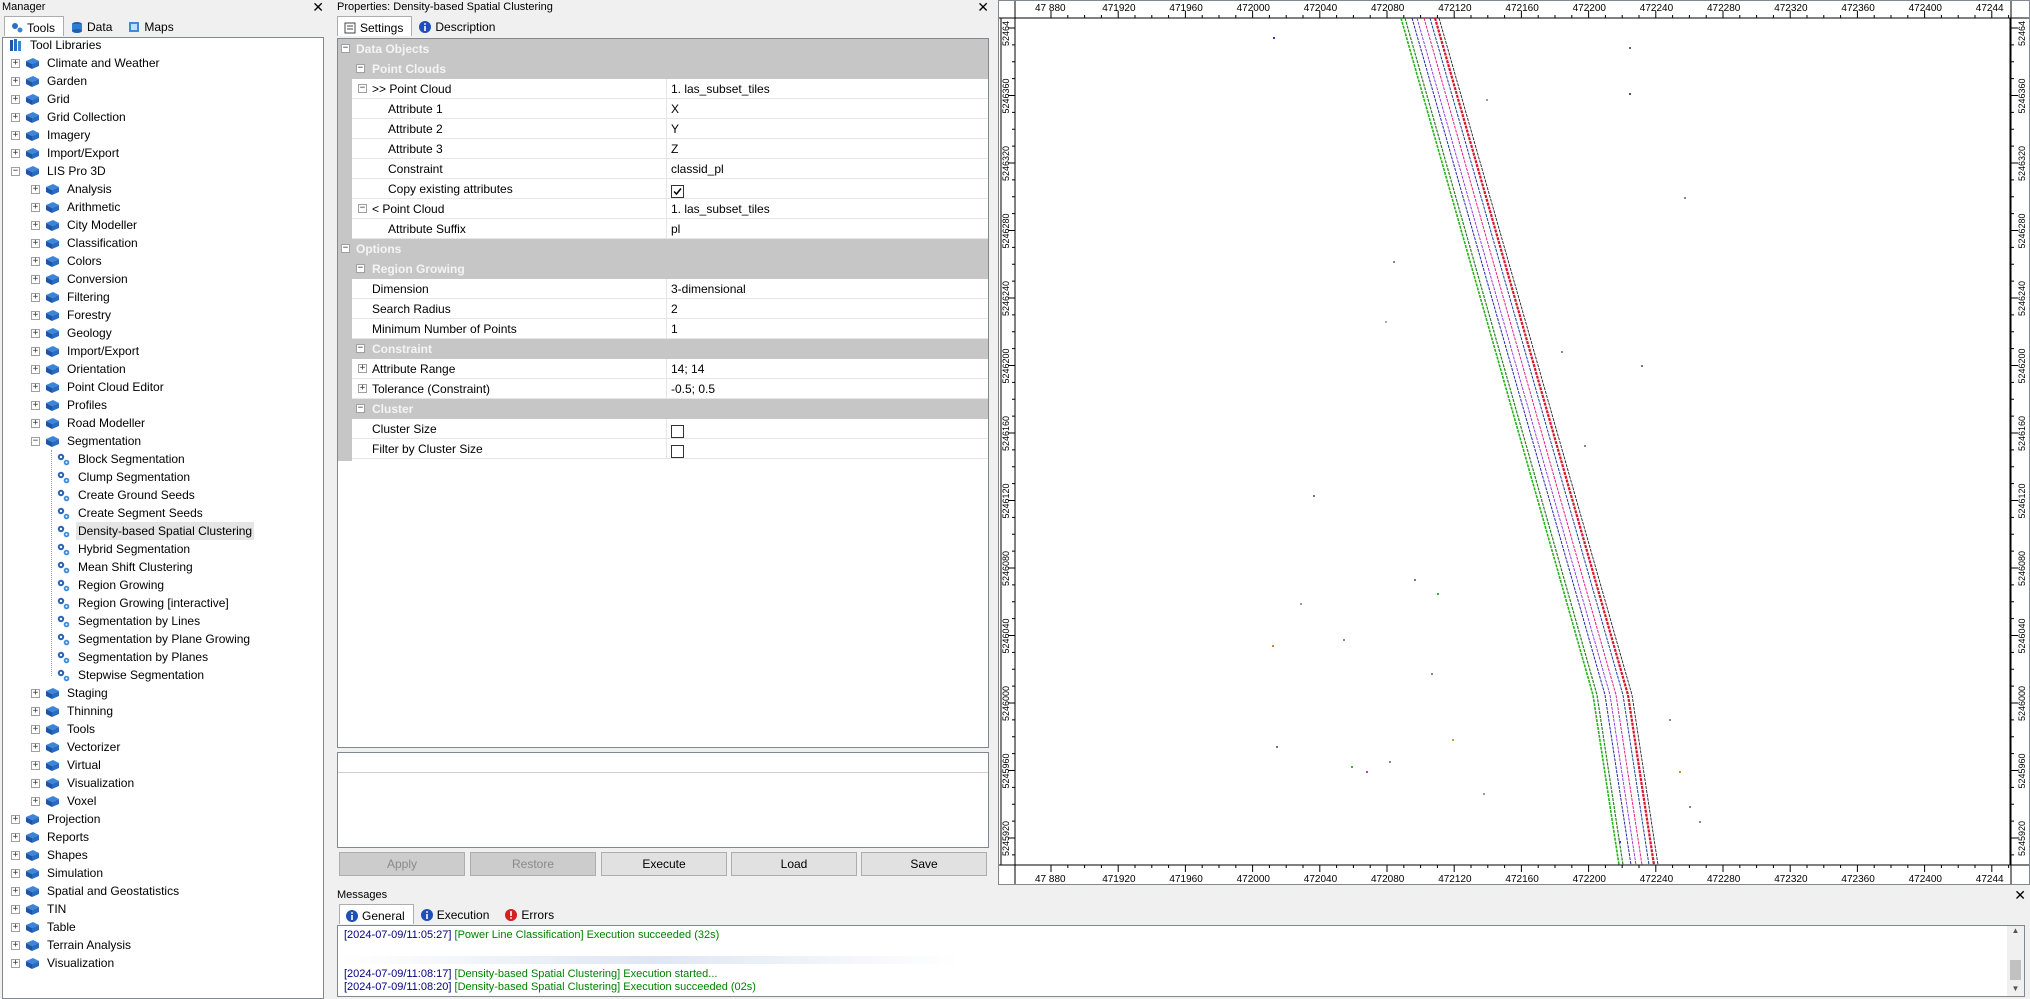 The height and width of the screenshot is (999, 2030). Describe the element at coordinates (83, 783) in the screenshot. I see `tree-node: + Visualization` at that location.